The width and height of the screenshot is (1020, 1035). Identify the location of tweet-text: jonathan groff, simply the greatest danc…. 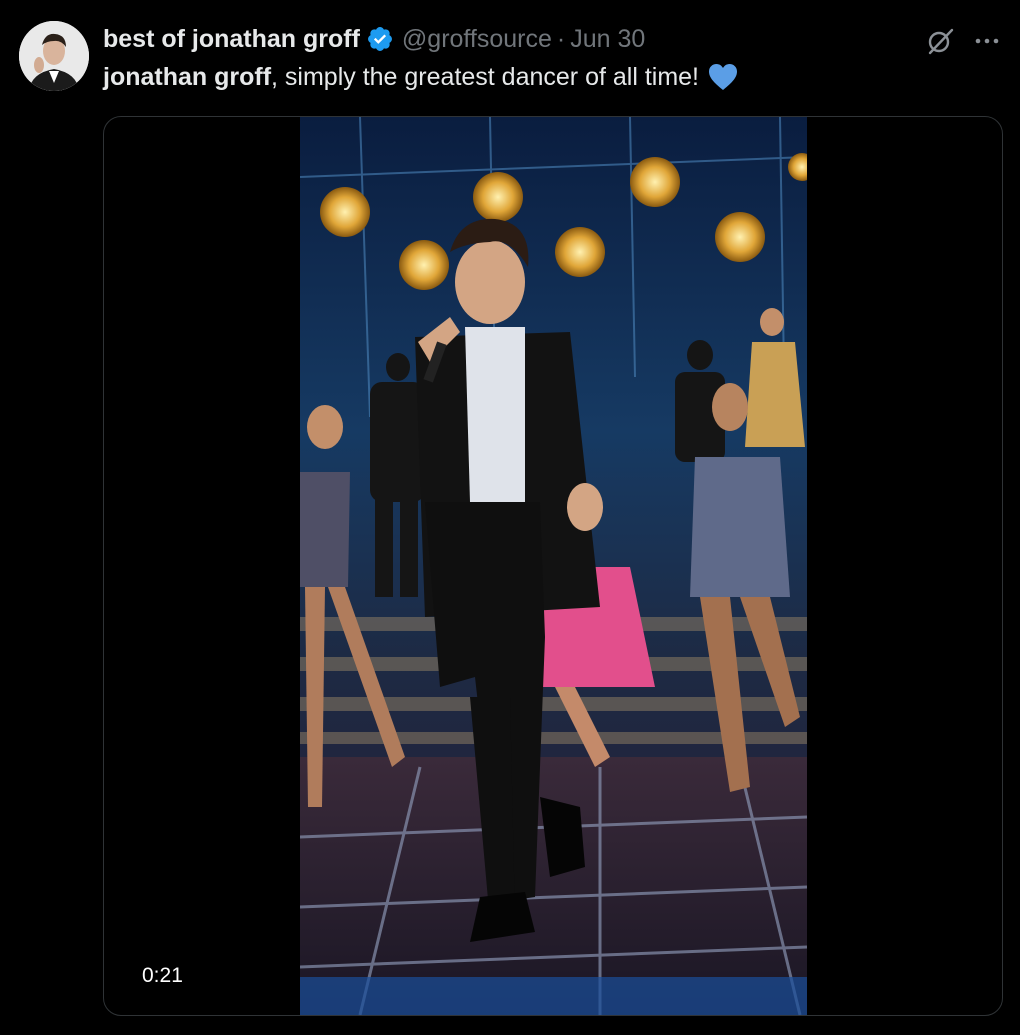
(421, 77).